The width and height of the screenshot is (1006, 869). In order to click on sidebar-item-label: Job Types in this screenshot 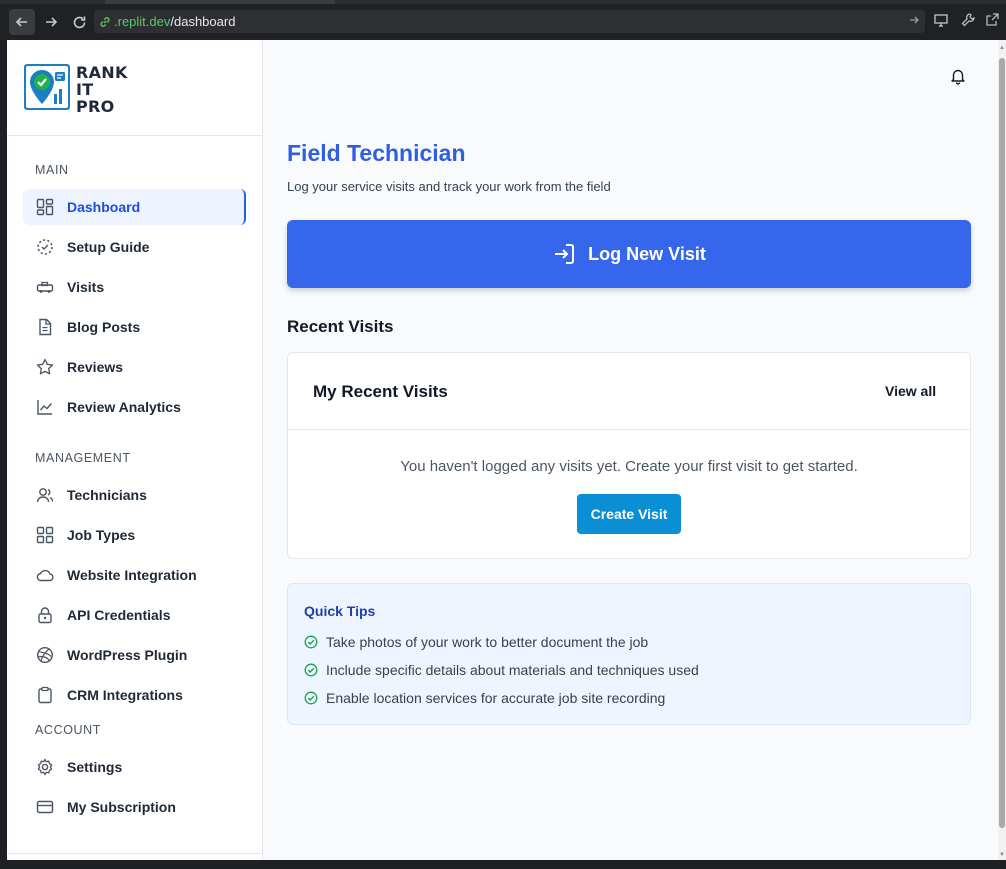, I will do `click(101, 535)`.